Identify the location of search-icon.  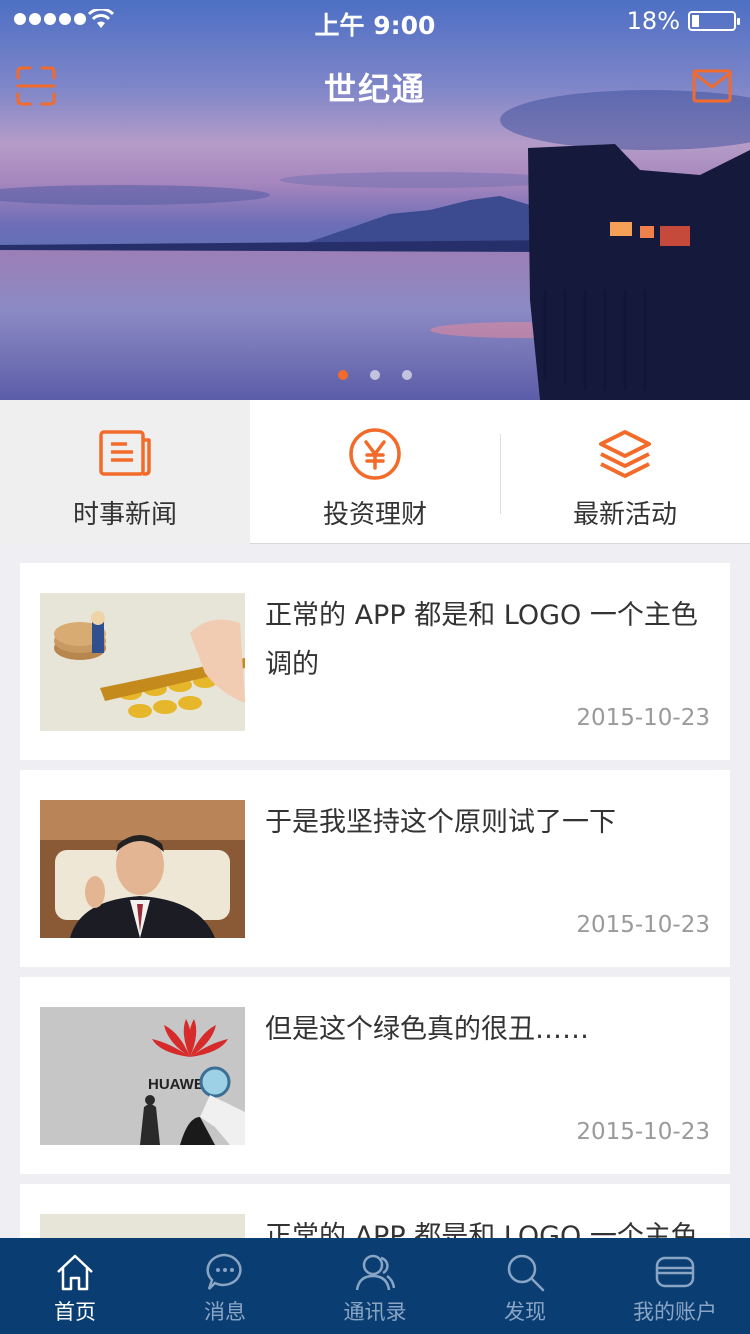
(526, 1273).